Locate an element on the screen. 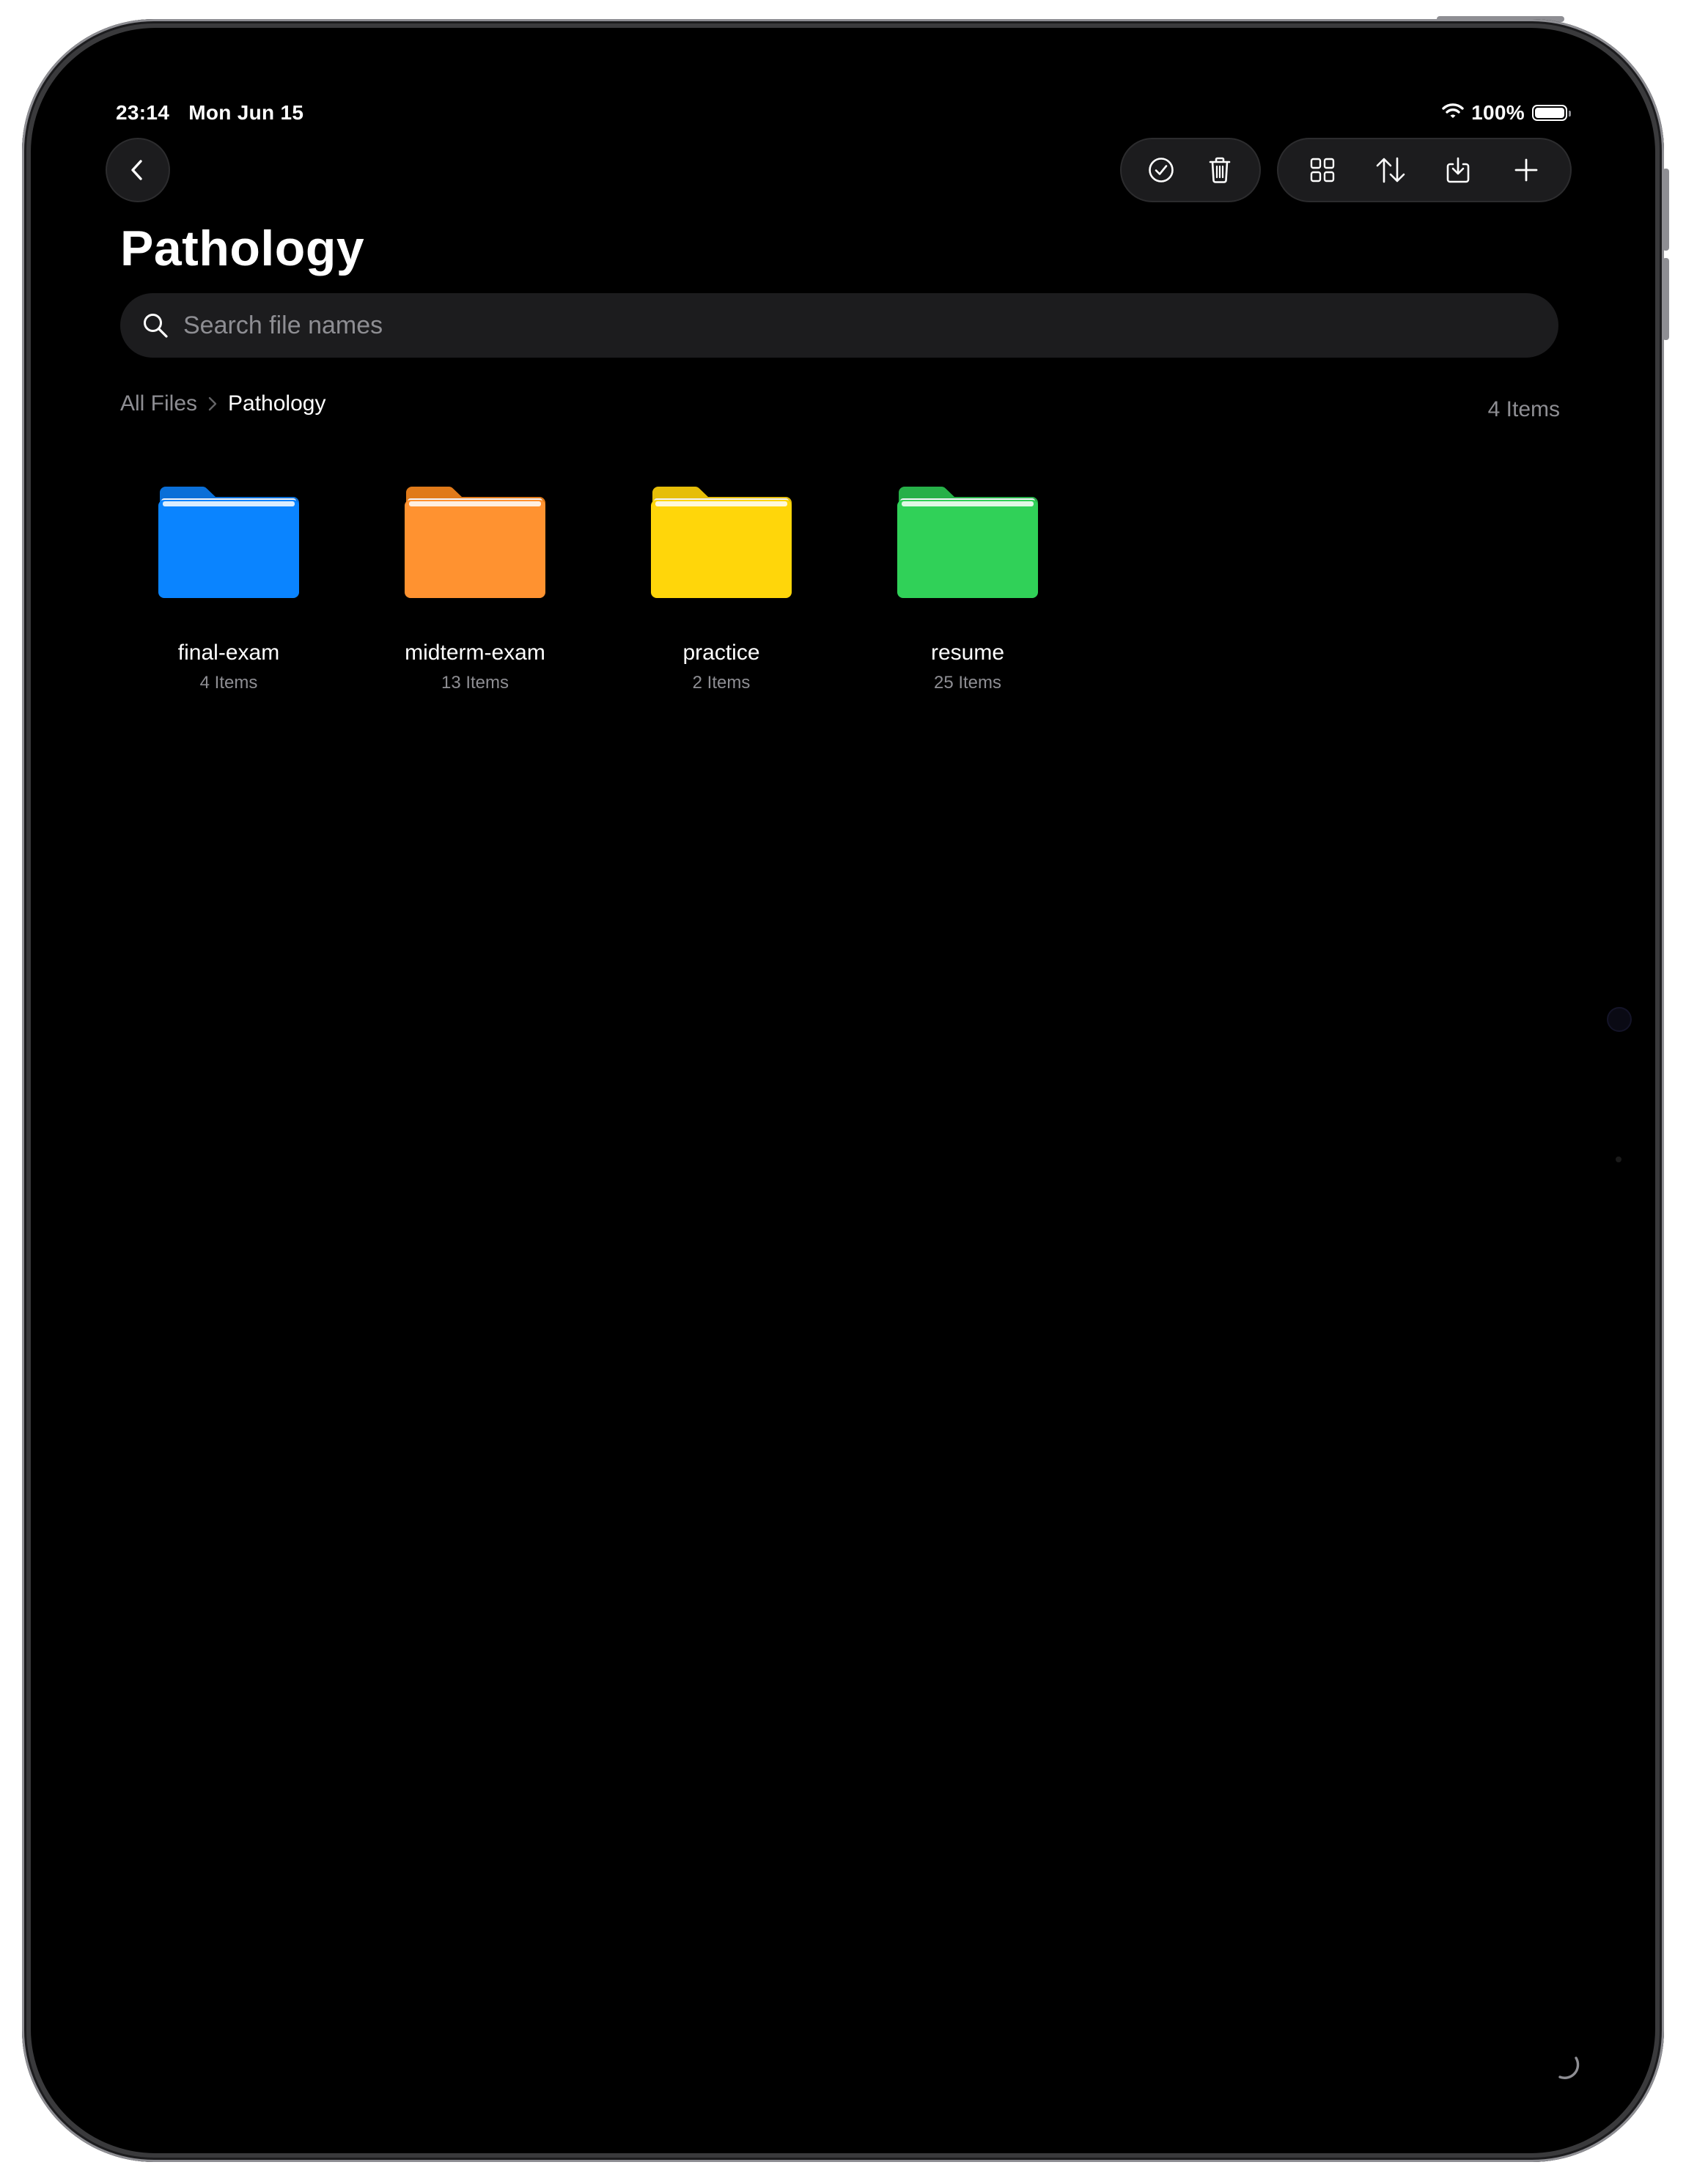 The image size is (1686, 2184). folder-name: practice is located at coordinates (721, 653).